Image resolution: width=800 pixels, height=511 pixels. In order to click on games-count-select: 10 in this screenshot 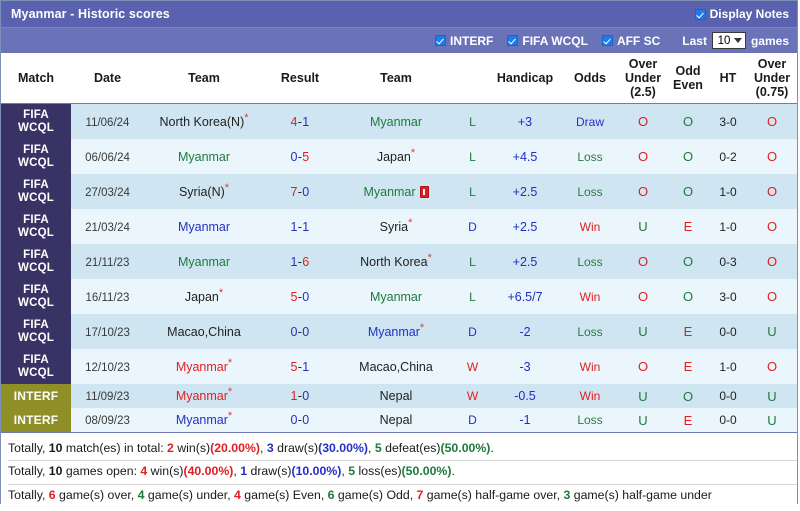, I will do `click(728, 40)`.